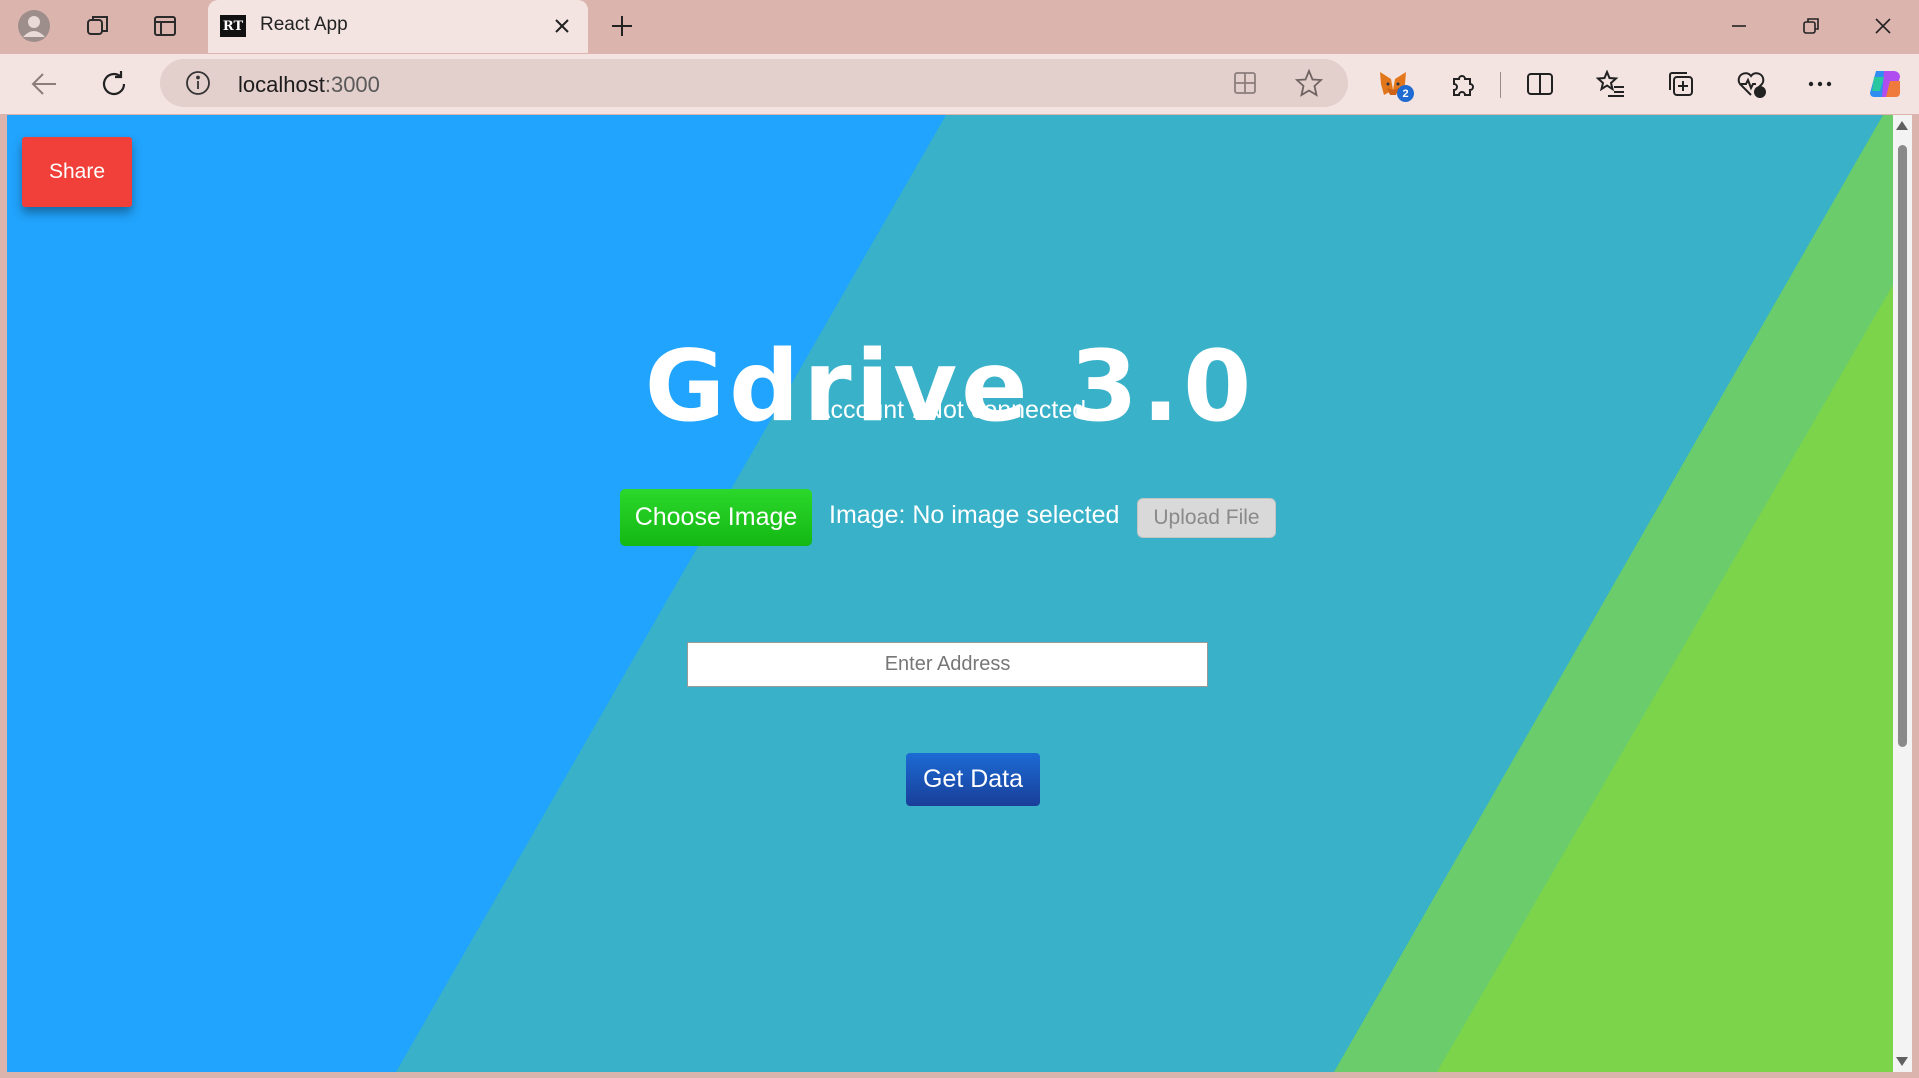 This screenshot has width=1919, height=1078. Describe the element at coordinates (44, 84) in the screenshot. I see `back-icon` at that location.